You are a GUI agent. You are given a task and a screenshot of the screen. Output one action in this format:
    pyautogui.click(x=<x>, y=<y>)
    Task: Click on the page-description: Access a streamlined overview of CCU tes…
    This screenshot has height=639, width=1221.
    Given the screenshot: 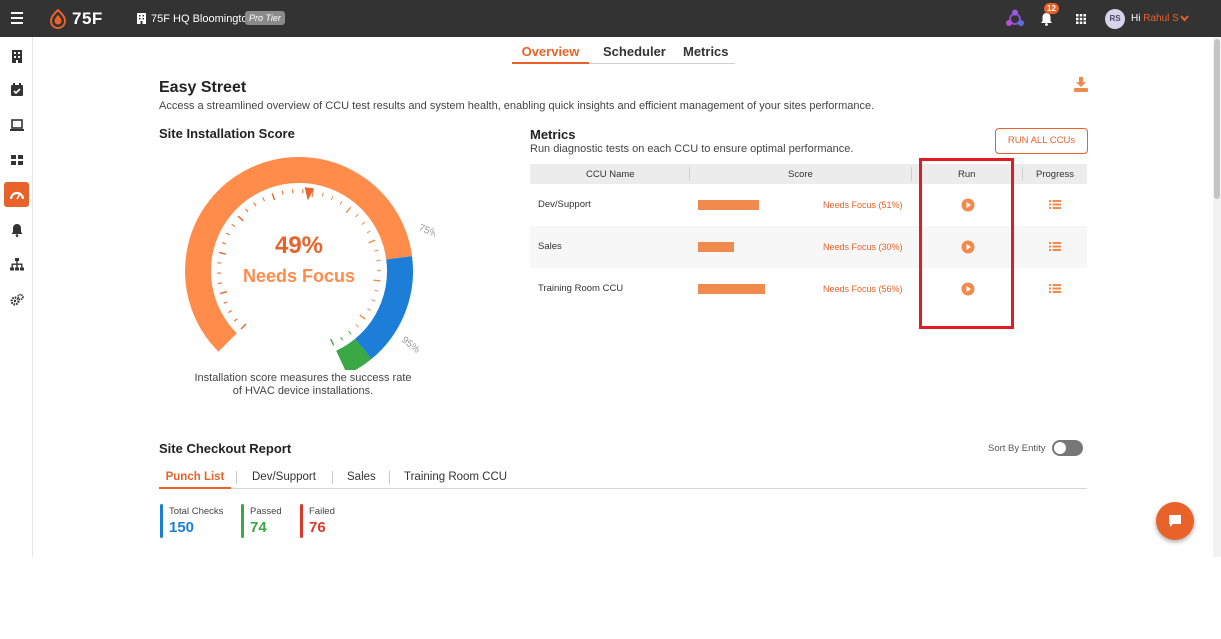 What is the action you would take?
    pyautogui.click(x=517, y=106)
    